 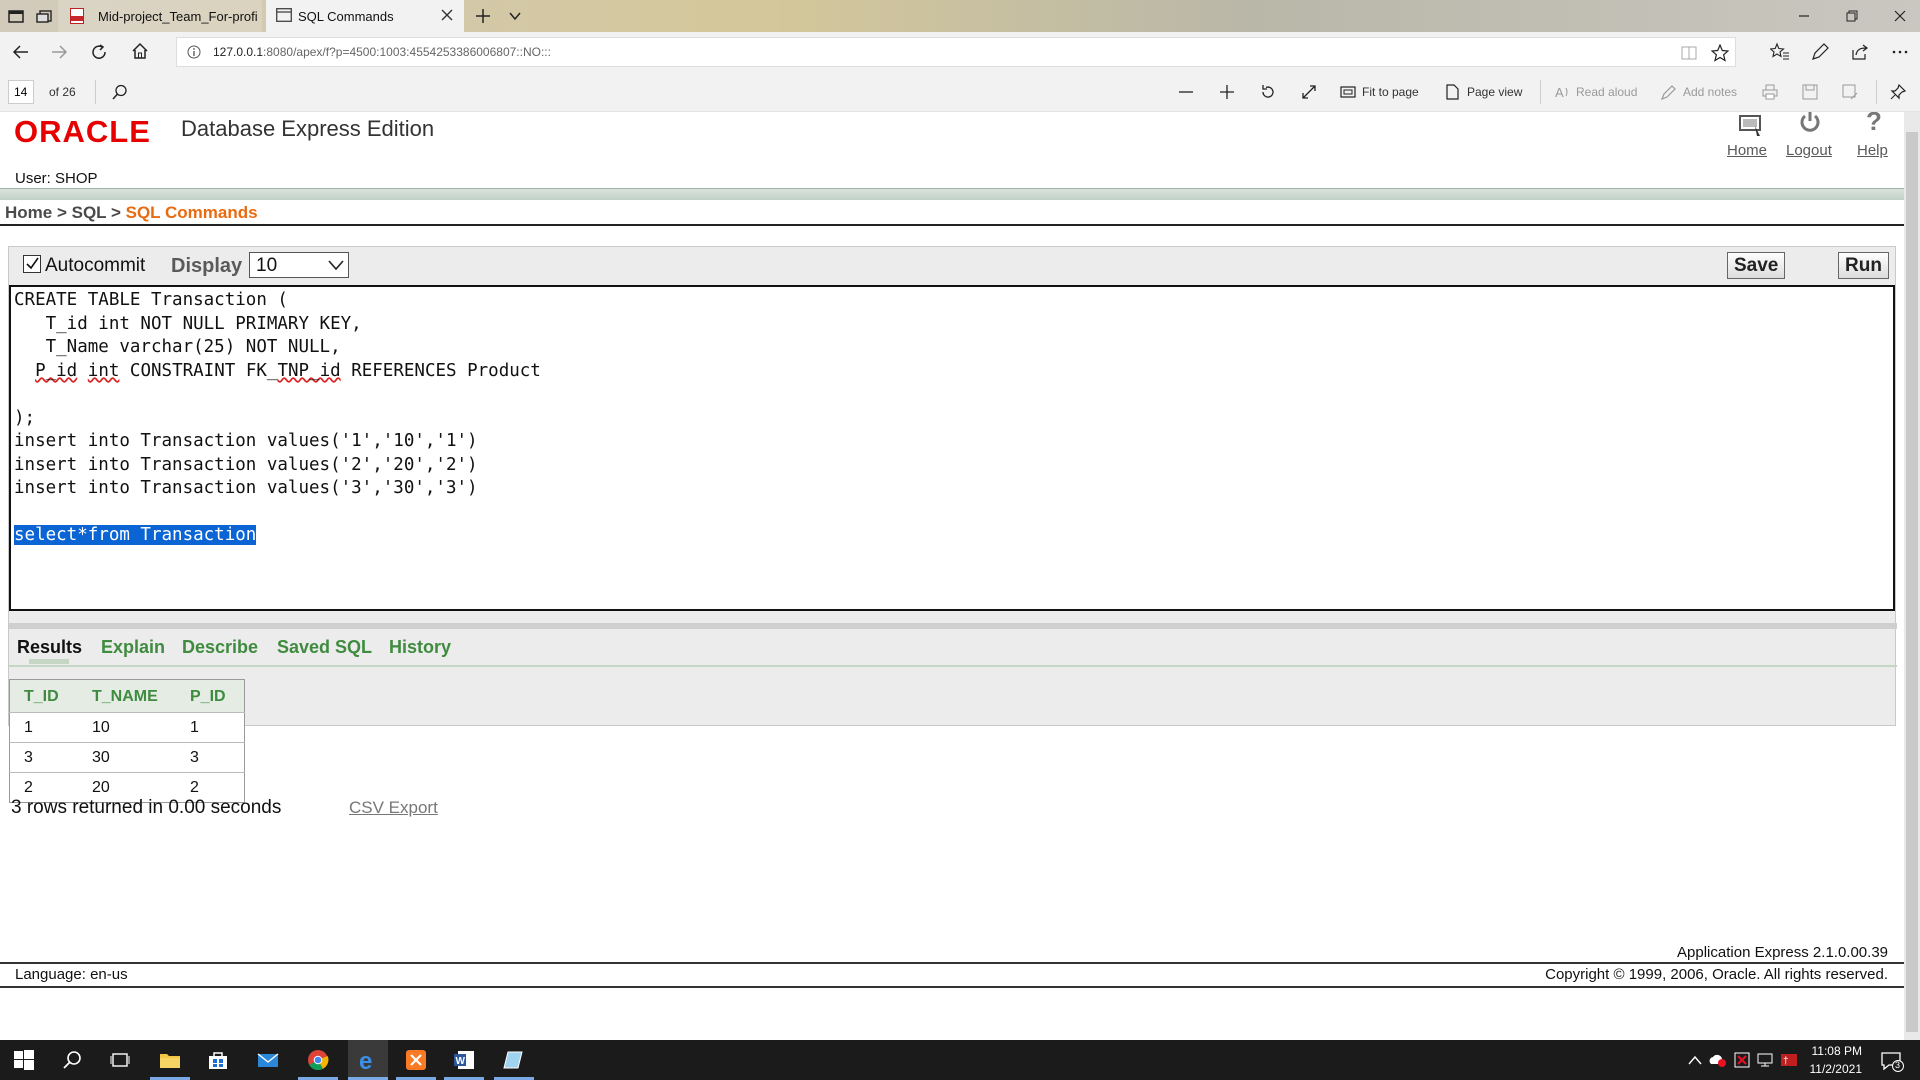 What do you see at coordinates (1863, 265) in the screenshot?
I see `run-button: Run` at bounding box center [1863, 265].